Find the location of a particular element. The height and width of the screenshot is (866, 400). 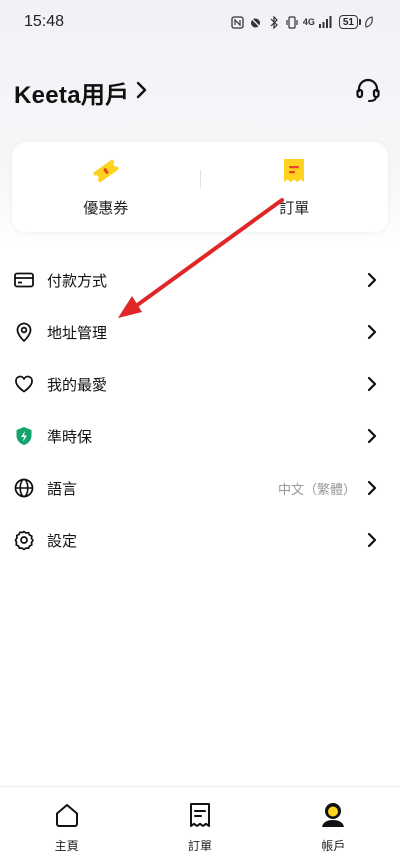

status-time: 15:48 is located at coordinates (44, 21).